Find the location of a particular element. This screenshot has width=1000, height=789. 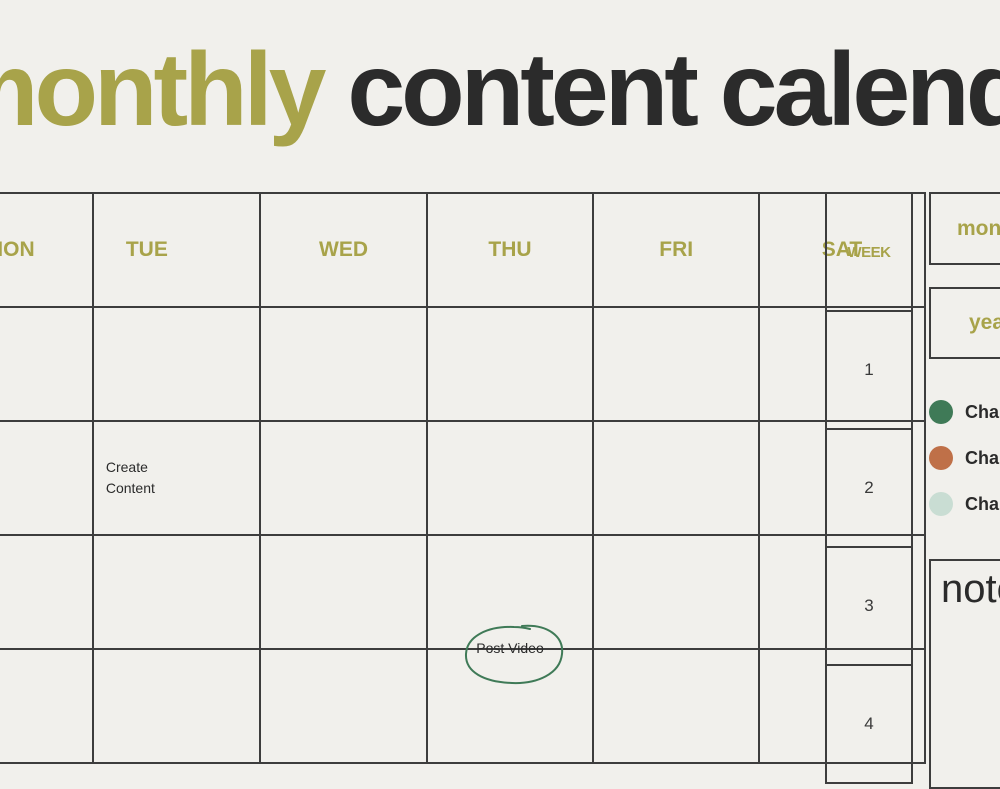

calendar-cell: Post Video is located at coordinates (510, 694).